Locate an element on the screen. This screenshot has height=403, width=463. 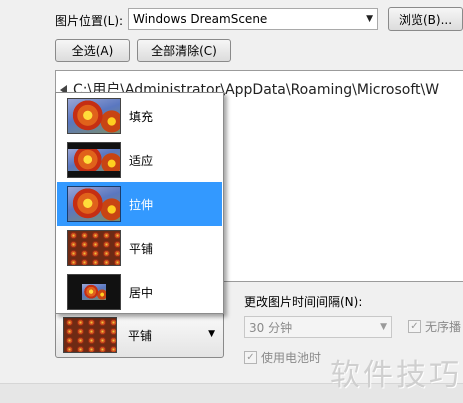
position-option-label: 拉伸 is located at coordinates (141, 204).